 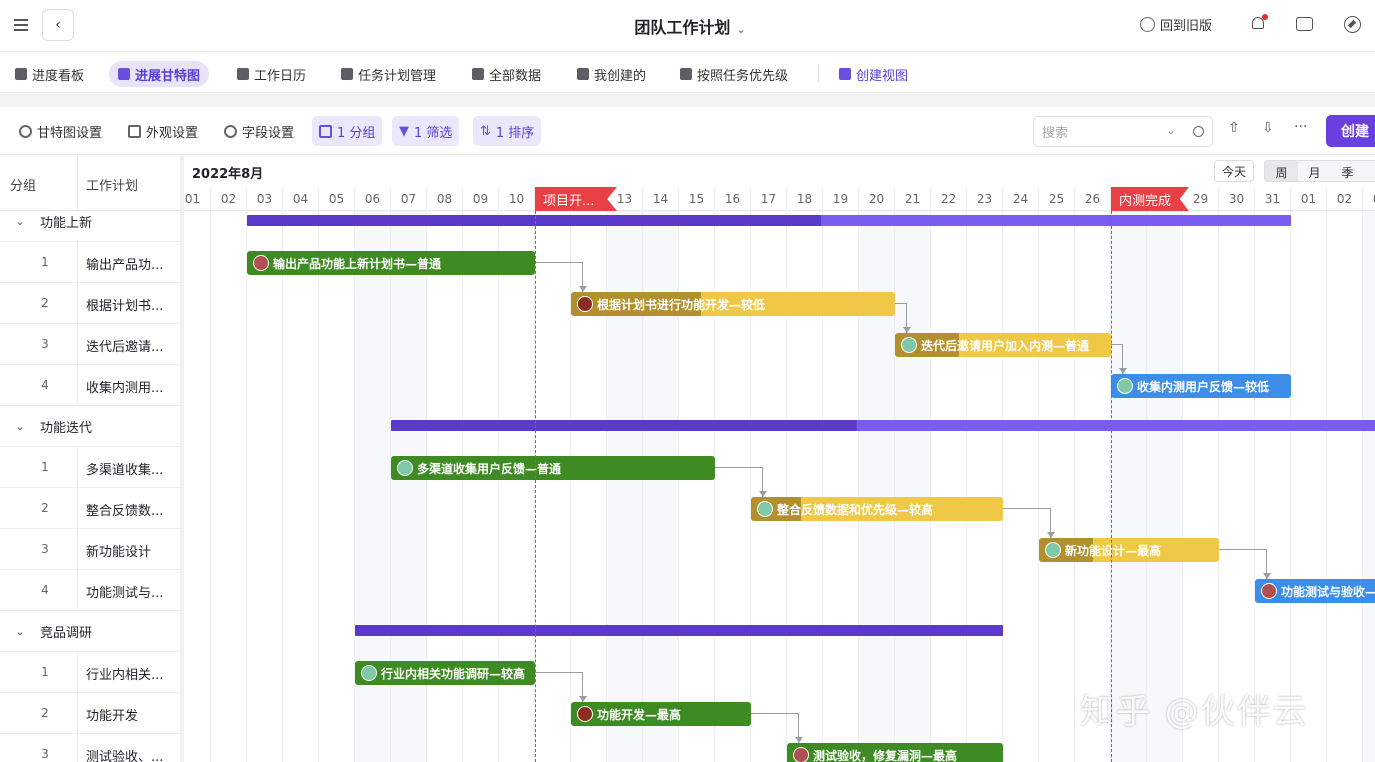 What do you see at coordinates (661, 714) in the screenshot?
I see `task-bar: 功能开发—最高` at bounding box center [661, 714].